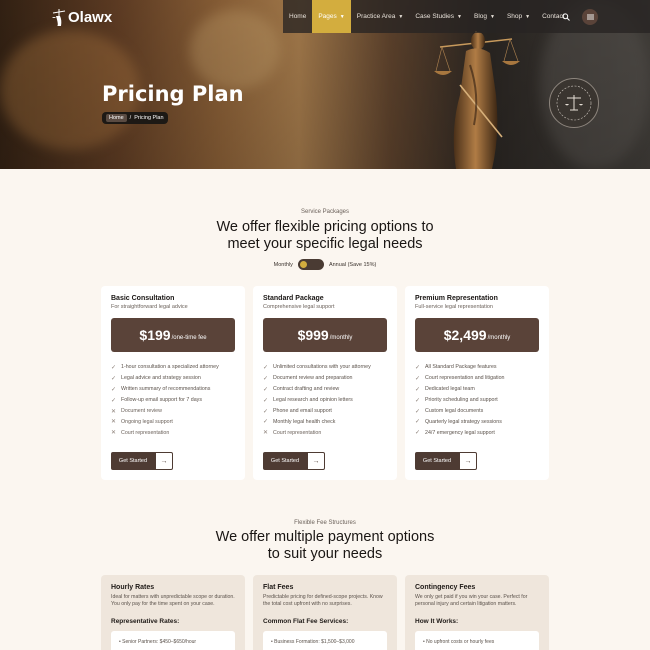 The image size is (650, 650). Describe the element at coordinates (161, 400) in the screenshot. I see `feature-text: Follow-up email support for 7 days` at that location.